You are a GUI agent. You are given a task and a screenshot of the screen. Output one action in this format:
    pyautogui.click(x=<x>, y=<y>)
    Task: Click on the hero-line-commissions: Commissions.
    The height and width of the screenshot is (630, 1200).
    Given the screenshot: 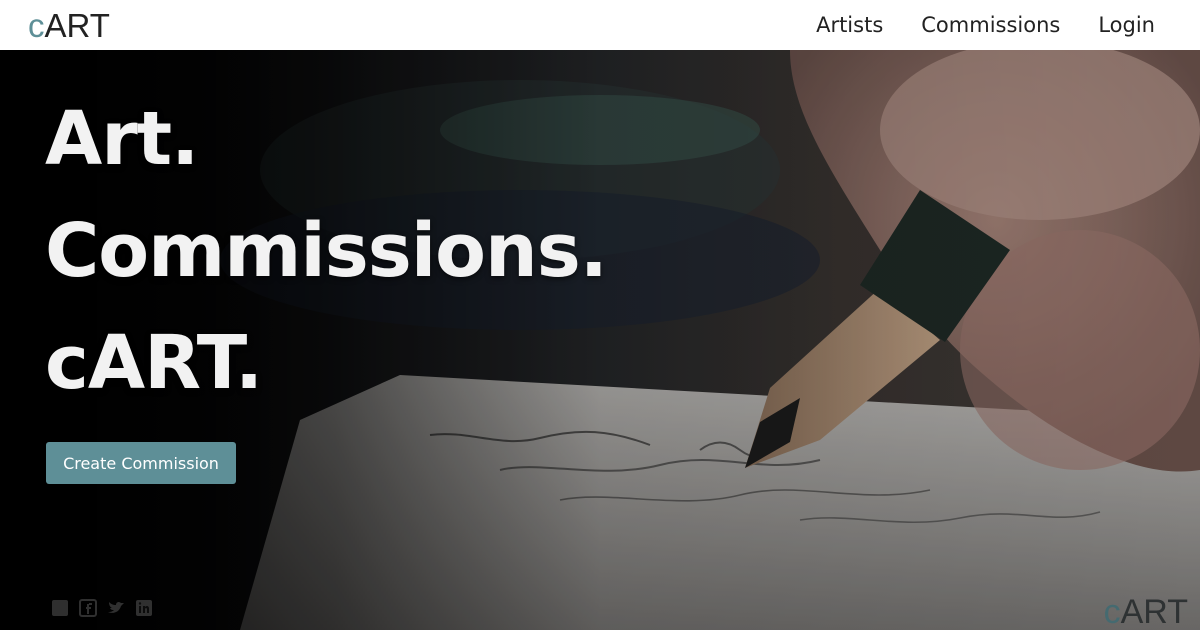 What is the action you would take?
    pyautogui.click(x=326, y=251)
    